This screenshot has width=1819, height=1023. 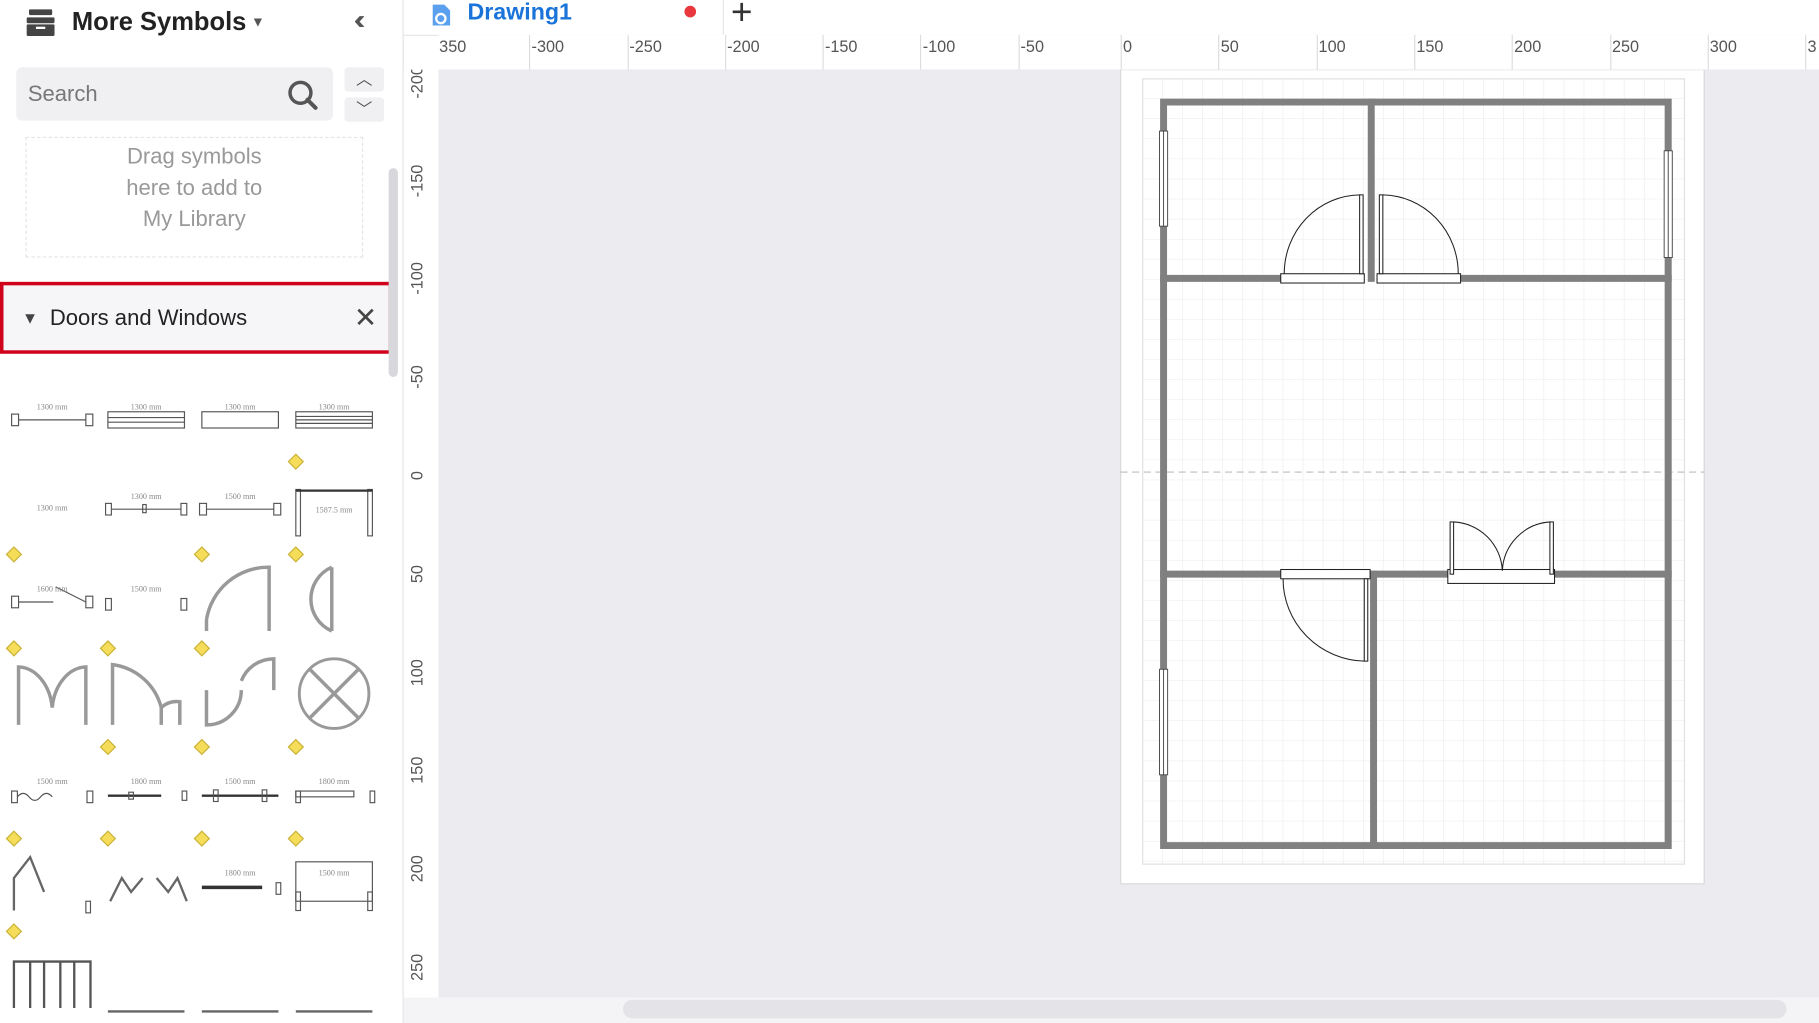 I want to click on ruler-label: 300, so click(x=1723, y=46).